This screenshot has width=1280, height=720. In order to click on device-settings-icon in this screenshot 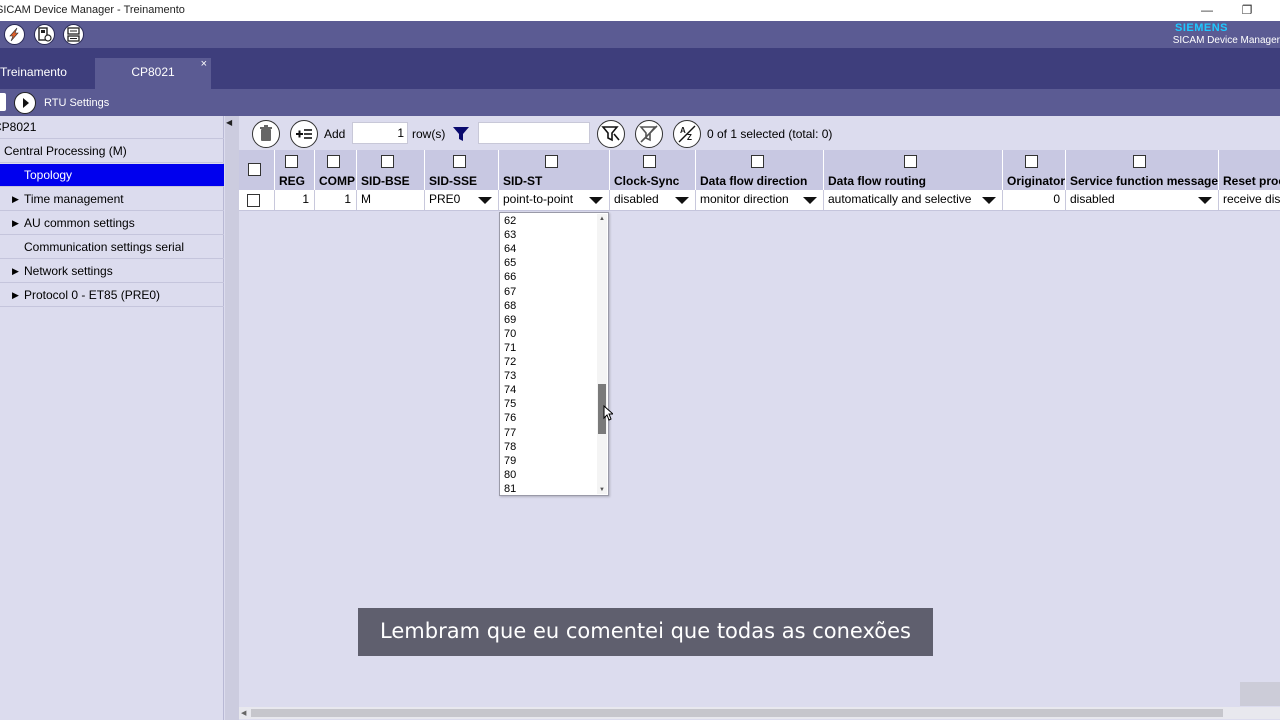, I will do `click(44, 34)`.